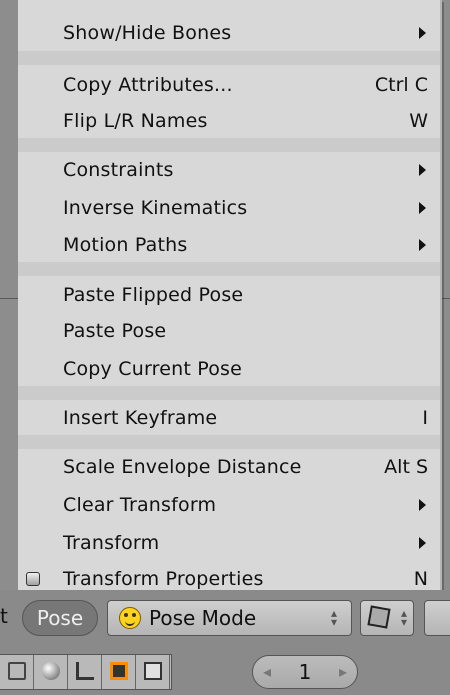 This screenshot has height=695, width=450. I want to click on menu-item-copy-attributes: Copy Attributes... Ctrl C, so click(229, 84).